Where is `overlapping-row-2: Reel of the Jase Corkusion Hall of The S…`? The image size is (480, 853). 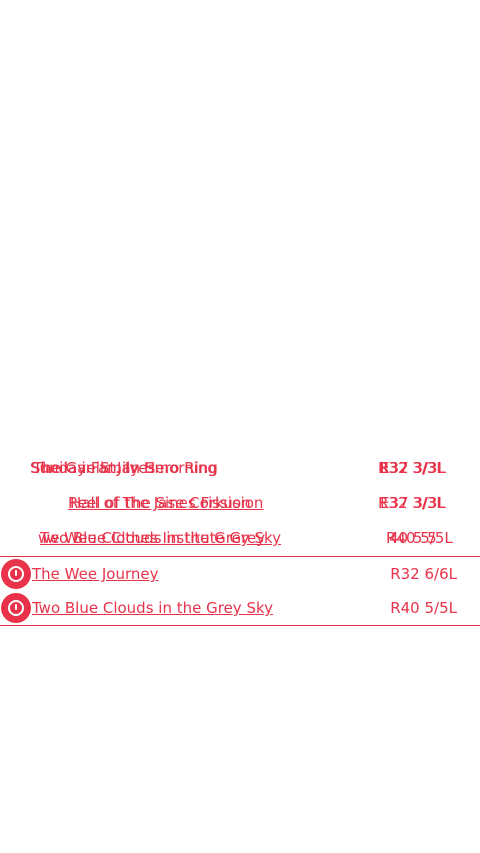
overlapping-row-2: Reel of the Jase Corkusion Hall of The S… is located at coordinates (240, 503).